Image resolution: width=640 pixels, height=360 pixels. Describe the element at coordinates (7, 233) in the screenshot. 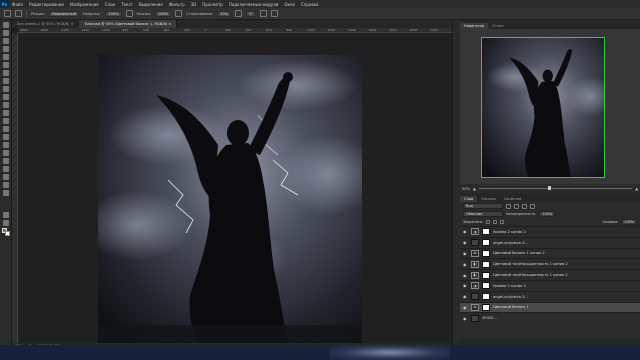

I see `background-color-swatch` at that location.